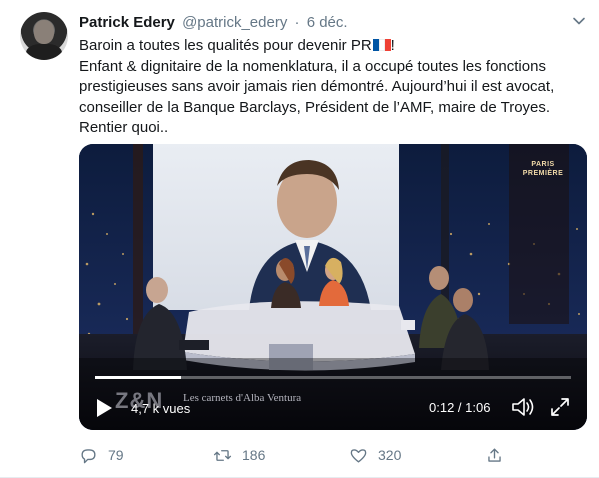 The width and height of the screenshot is (599, 478). Describe the element at coordinates (44, 36) in the screenshot. I see `avatar` at that location.